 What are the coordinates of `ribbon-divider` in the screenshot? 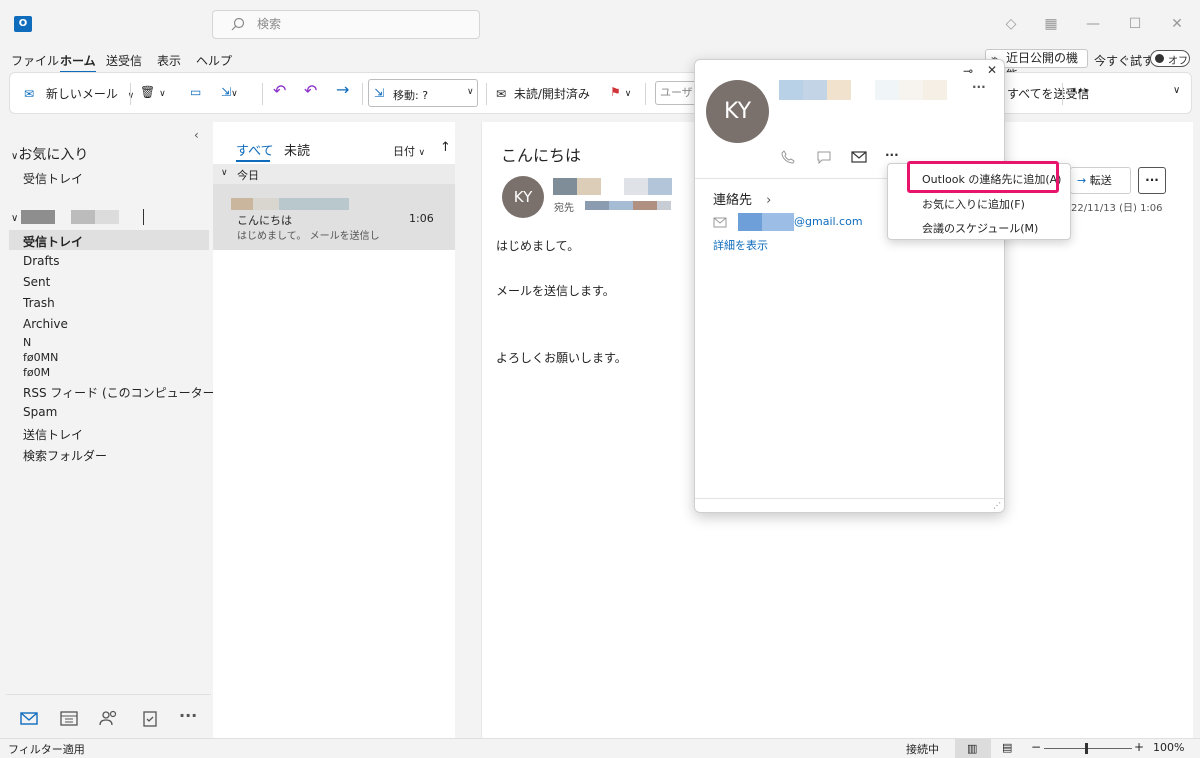 It's located at (645, 94).